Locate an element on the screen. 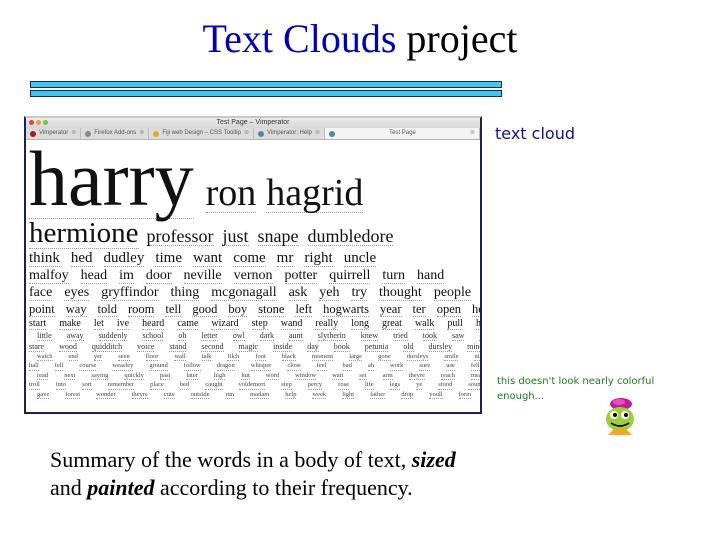 The height and width of the screenshot is (540, 720). tab-vimperator-help: Vimperator: Help ⊗ is located at coordinates (289, 133).